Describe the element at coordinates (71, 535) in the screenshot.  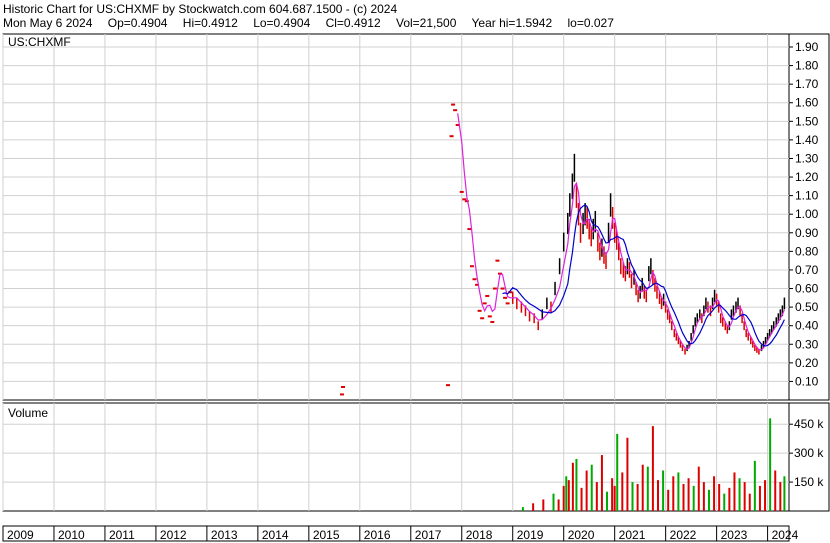
I see `x-tick-label: 2010` at that location.